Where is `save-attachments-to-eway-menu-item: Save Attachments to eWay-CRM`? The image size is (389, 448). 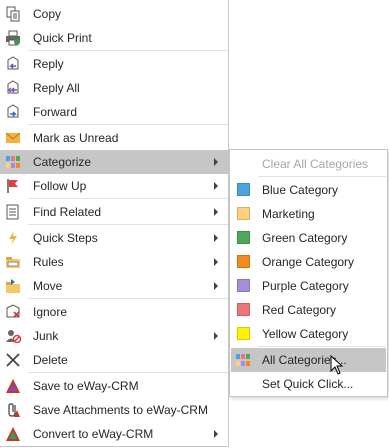 save-attachments-to-eway-menu-item: Save Attachments to eWay-CRM is located at coordinates (114, 410).